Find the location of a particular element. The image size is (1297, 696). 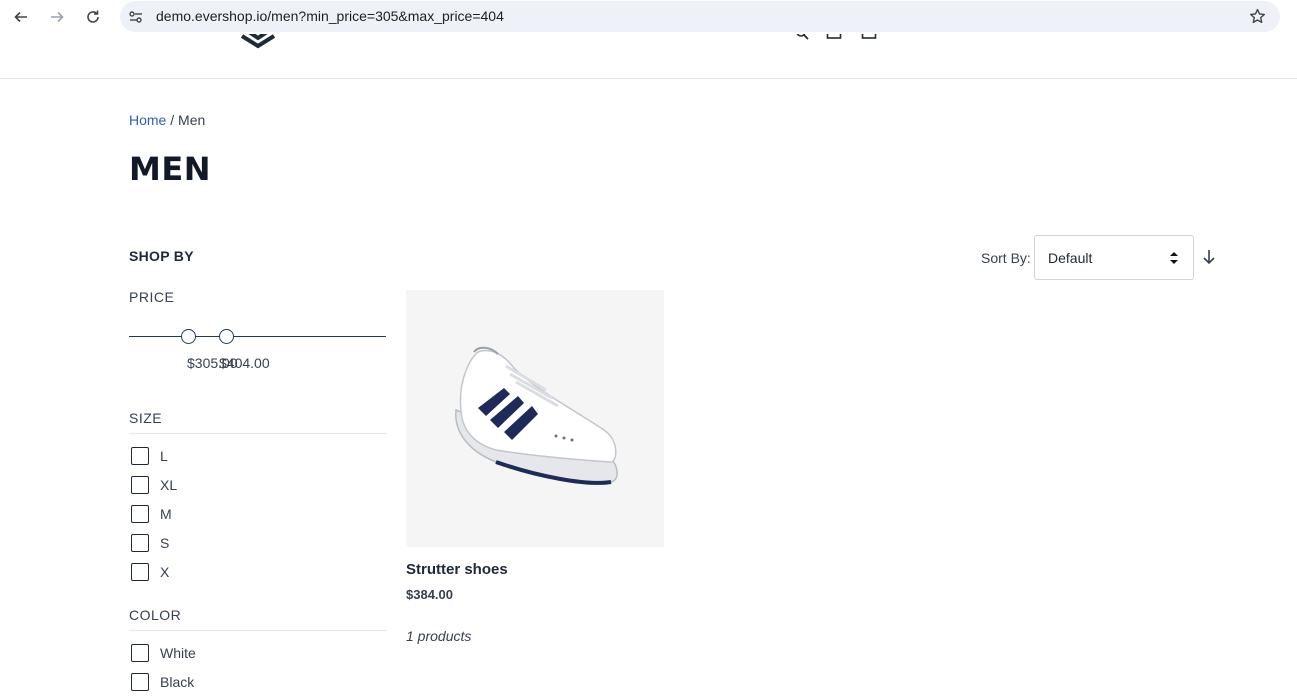

bookmark-star-icon is located at coordinates (1257, 16).